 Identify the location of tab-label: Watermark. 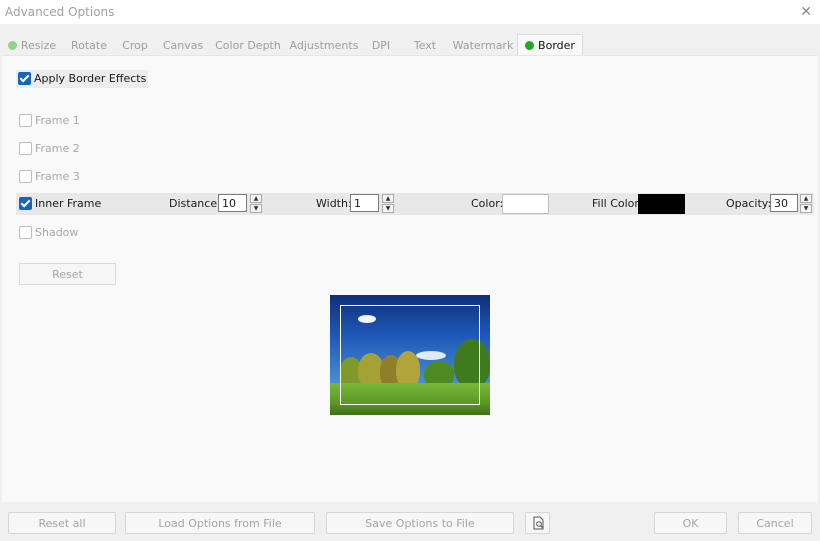
(483, 45).